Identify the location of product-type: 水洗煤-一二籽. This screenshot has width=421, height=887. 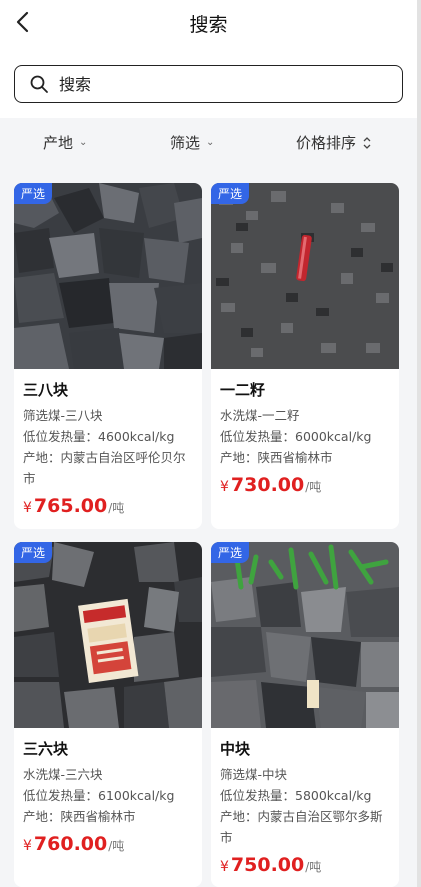
(260, 415).